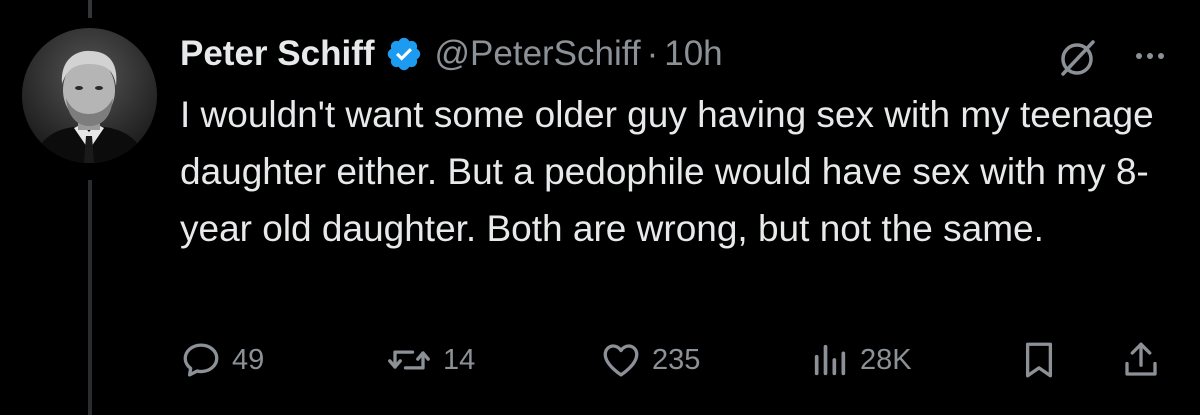 The width and height of the screenshot is (1200, 415). Describe the element at coordinates (1077, 58) in the screenshot. I see `grok-icon` at that location.